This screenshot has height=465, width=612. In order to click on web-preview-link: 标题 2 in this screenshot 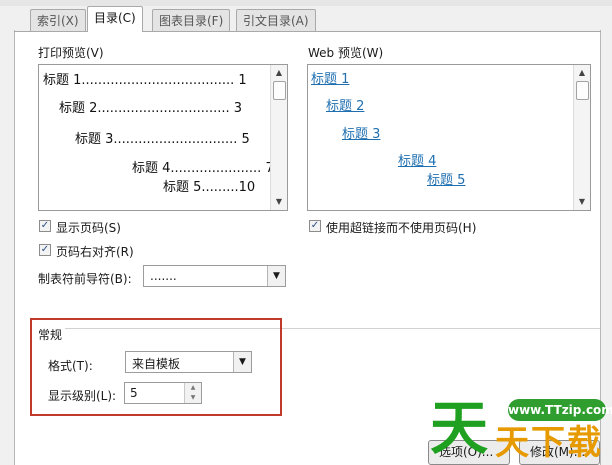, I will do `click(345, 104)`.